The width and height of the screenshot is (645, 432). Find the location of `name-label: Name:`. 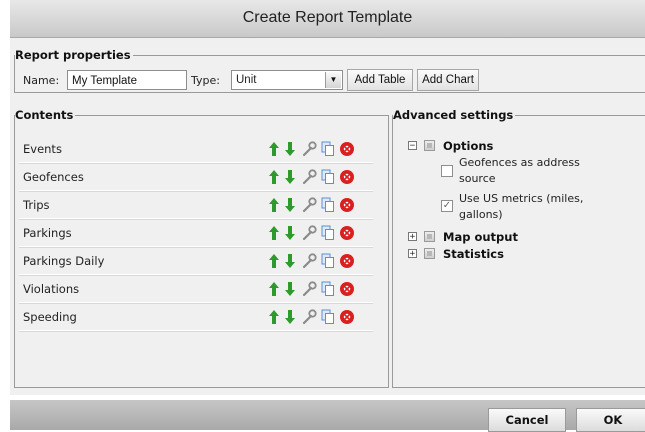

name-label: Name: is located at coordinates (41, 80).